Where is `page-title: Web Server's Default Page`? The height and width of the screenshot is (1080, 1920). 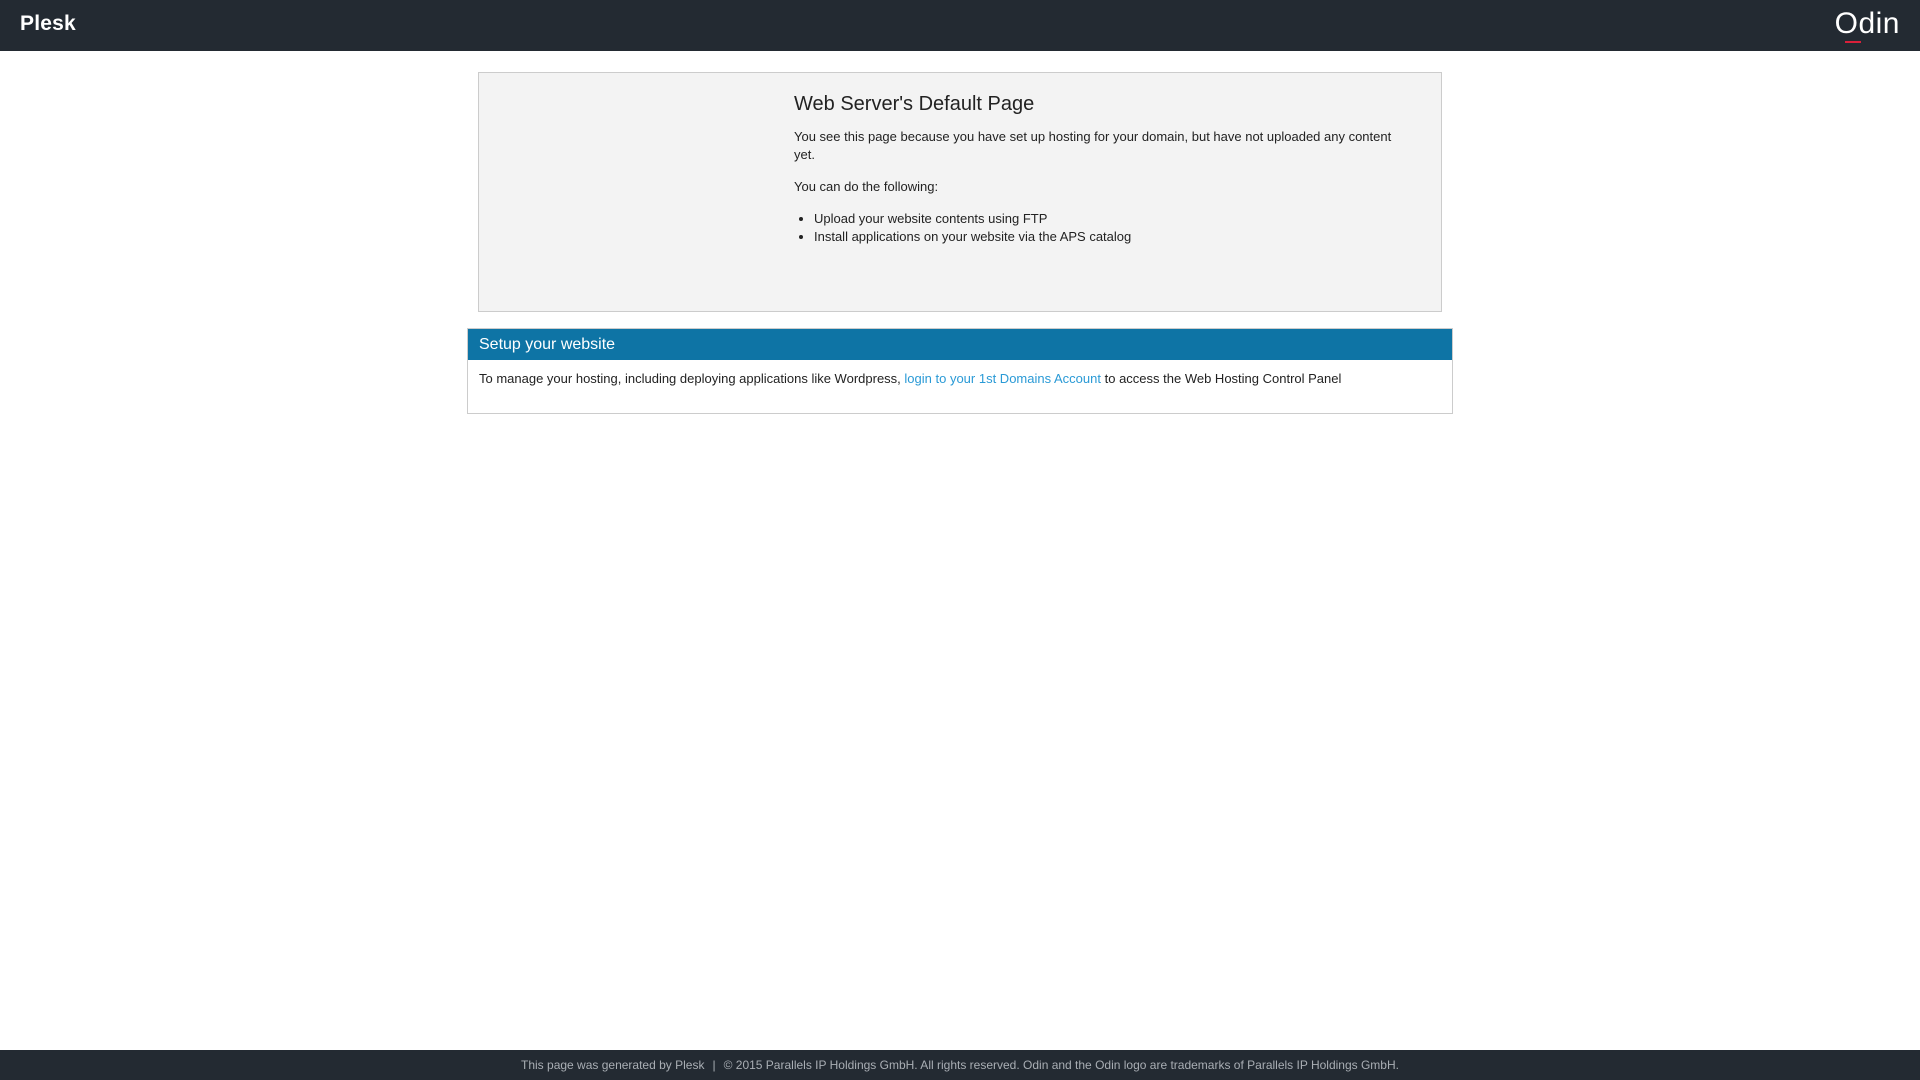 page-title: Web Server's Default Page is located at coordinates (914, 104).